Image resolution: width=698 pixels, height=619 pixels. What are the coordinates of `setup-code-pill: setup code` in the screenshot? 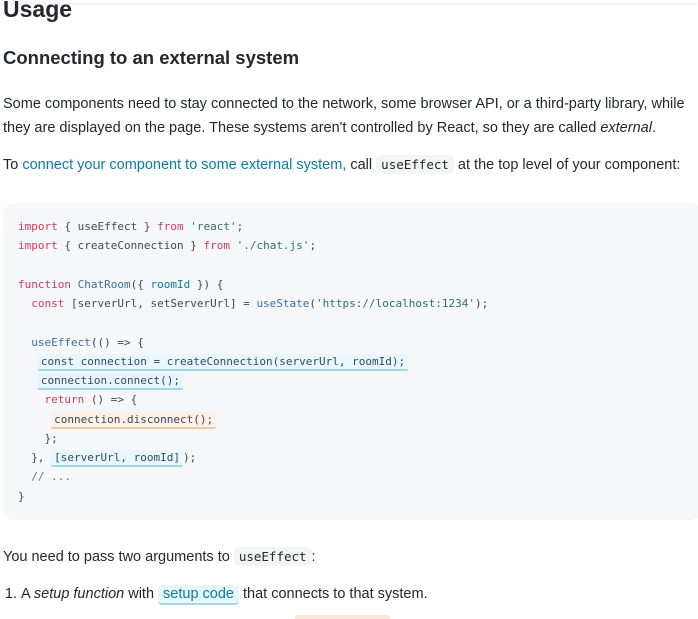 It's located at (198, 595).